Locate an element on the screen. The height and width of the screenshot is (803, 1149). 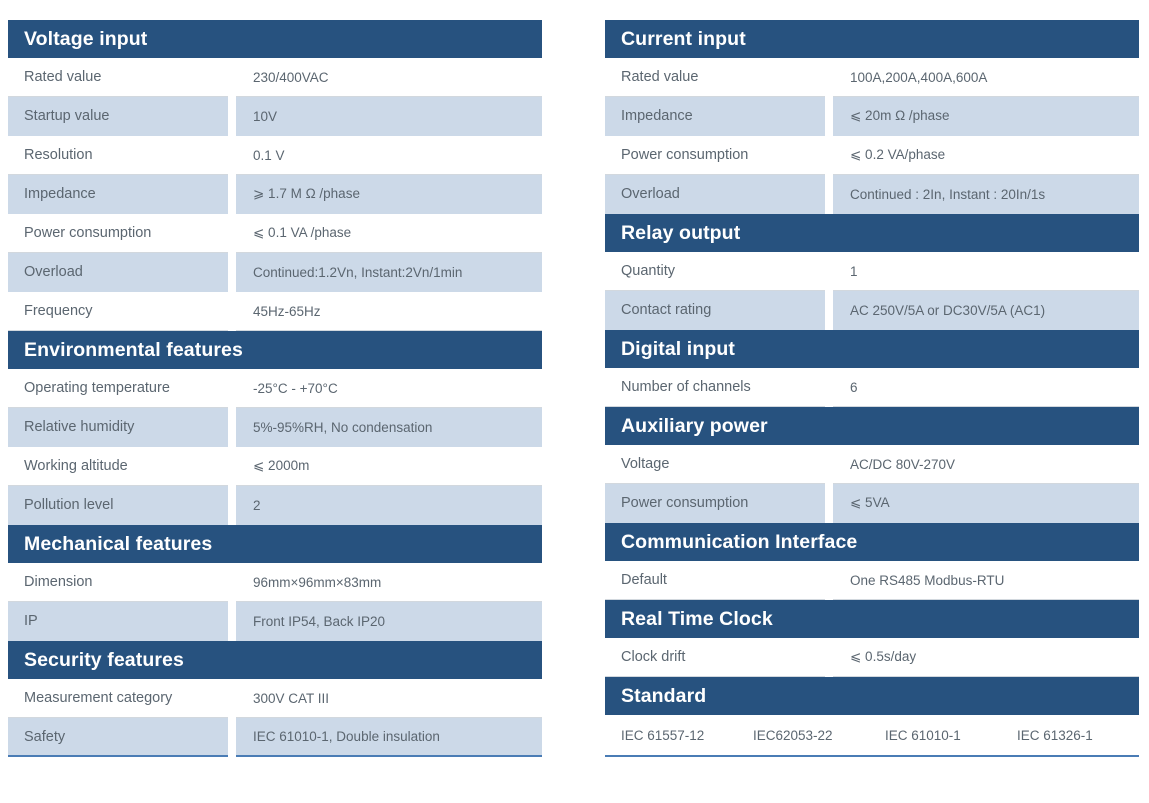
spec-value: Continued : 2In, Instant : 20In/1s is located at coordinates (986, 194).